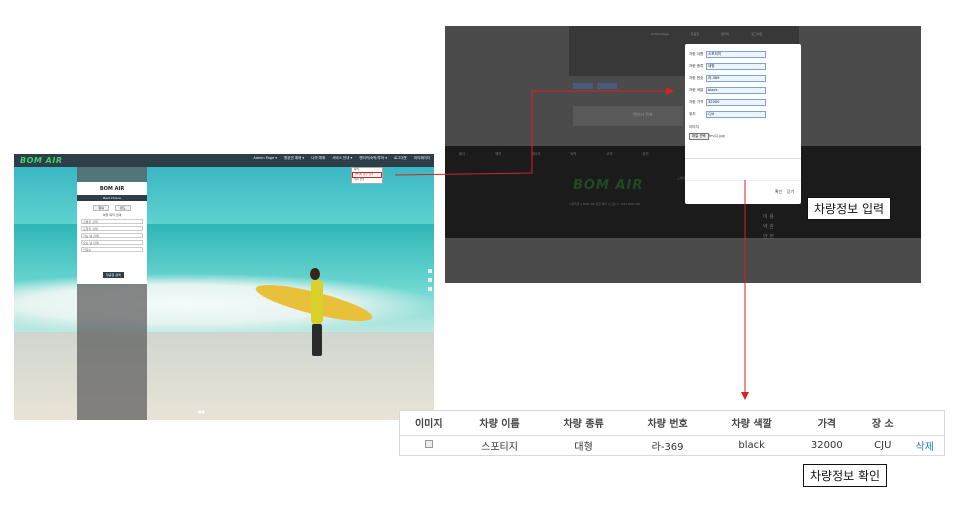  Describe the element at coordinates (498, 153) in the screenshot. I see `footer-nav-2: 예약` at that location.